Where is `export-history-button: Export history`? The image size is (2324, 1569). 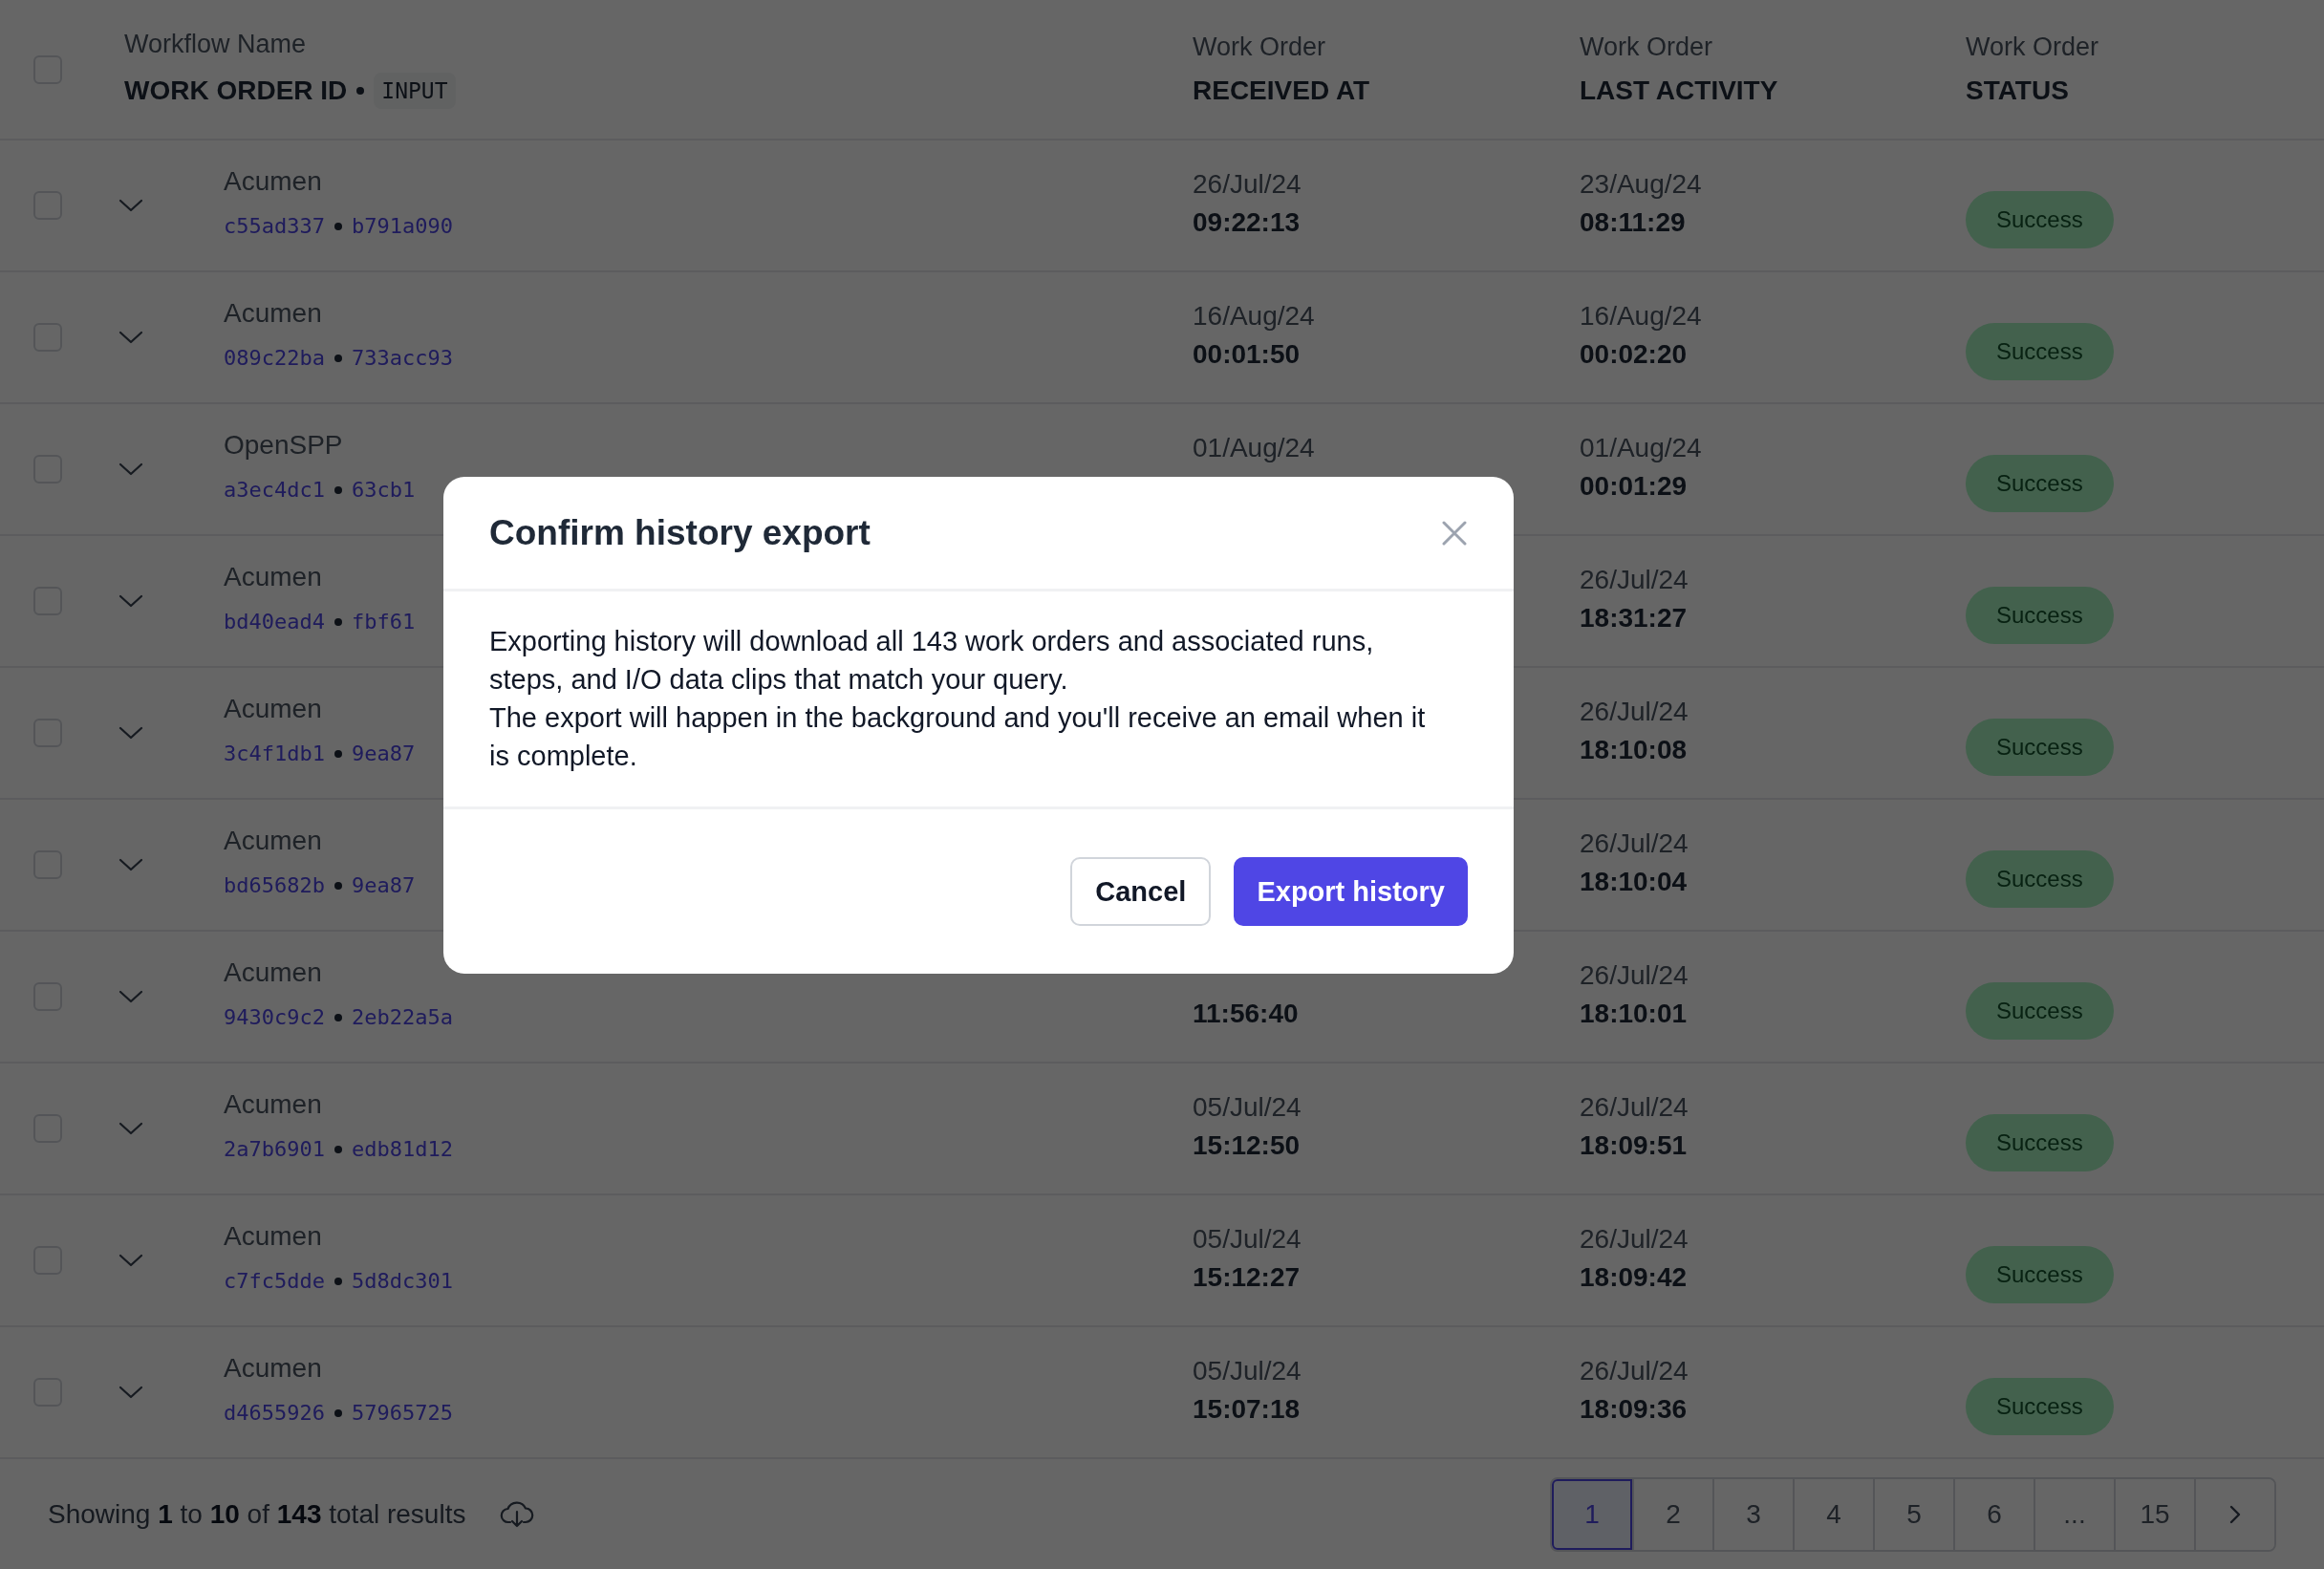 export-history-button: Export history is located at coordinates (1351, 891).